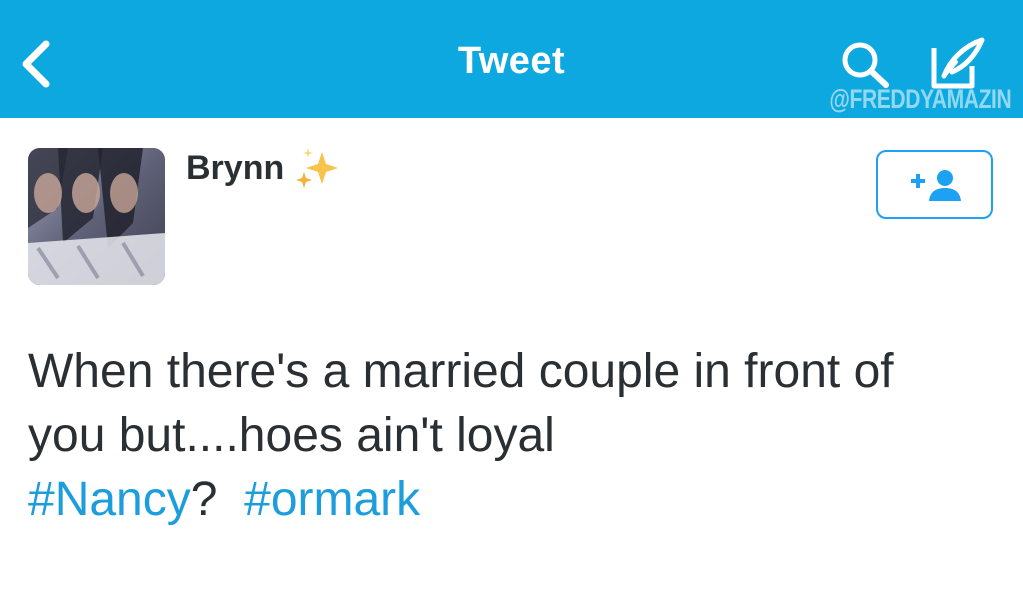  I want to click on search-button, so click(866, 65).